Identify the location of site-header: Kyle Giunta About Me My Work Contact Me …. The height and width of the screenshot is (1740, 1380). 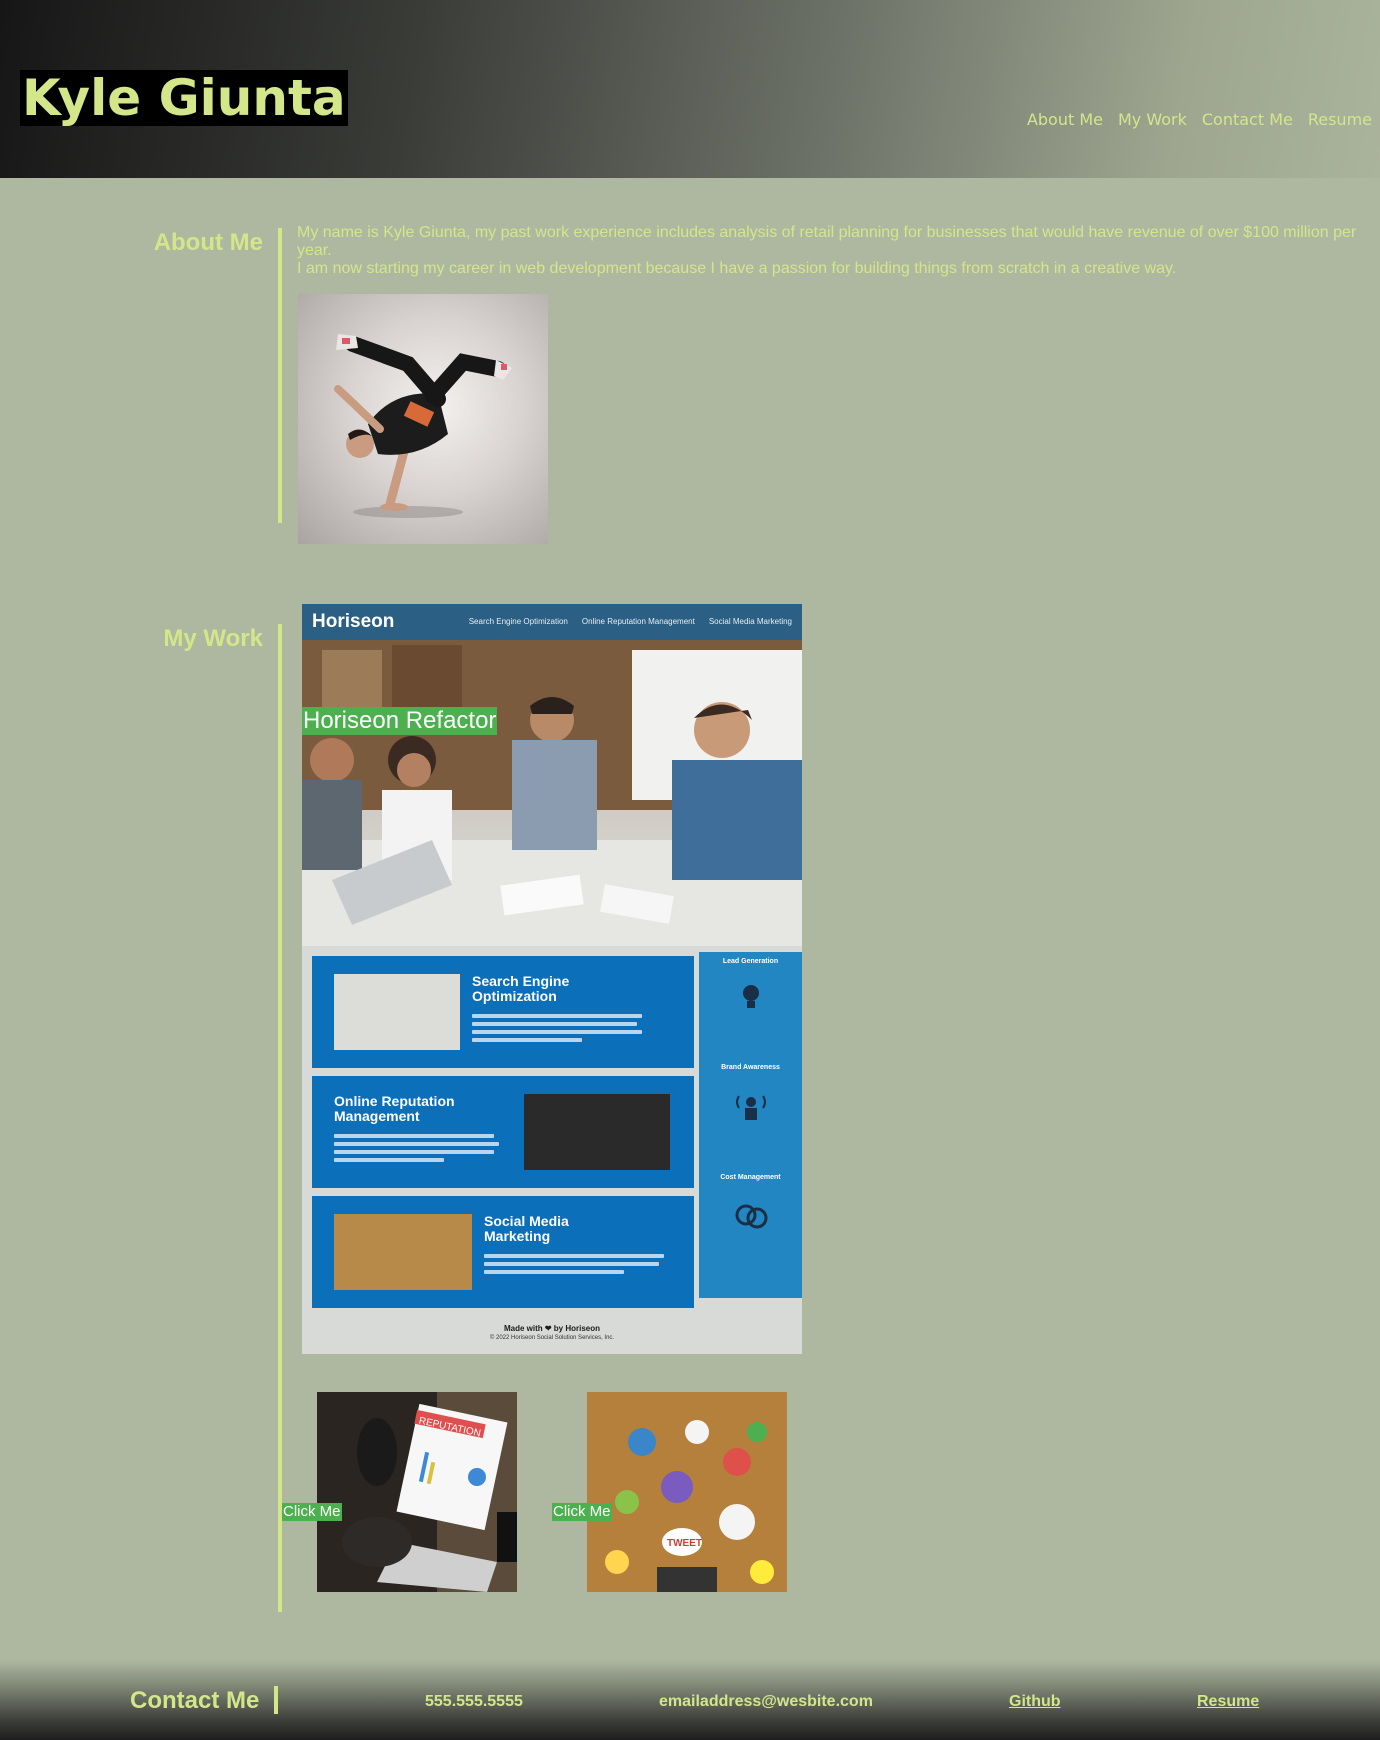
(690, 89).